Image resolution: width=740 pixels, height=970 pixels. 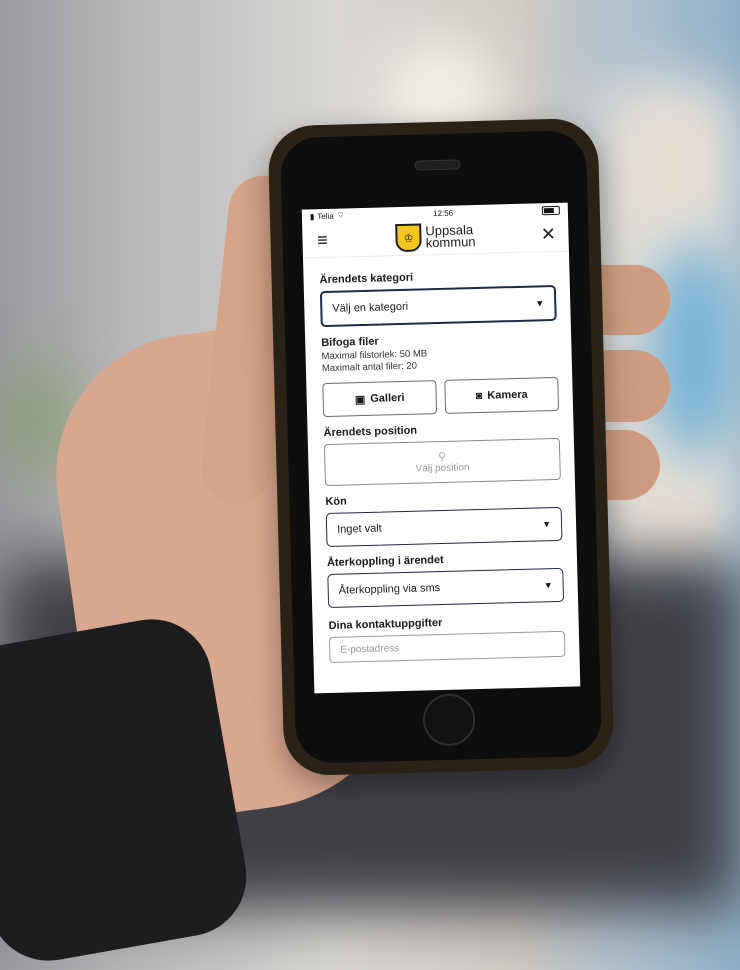 What do you see at coordinates (507, 395) in the screenshot?
I see `camera-button-label: Kamera` at bounding box center [507, 395].